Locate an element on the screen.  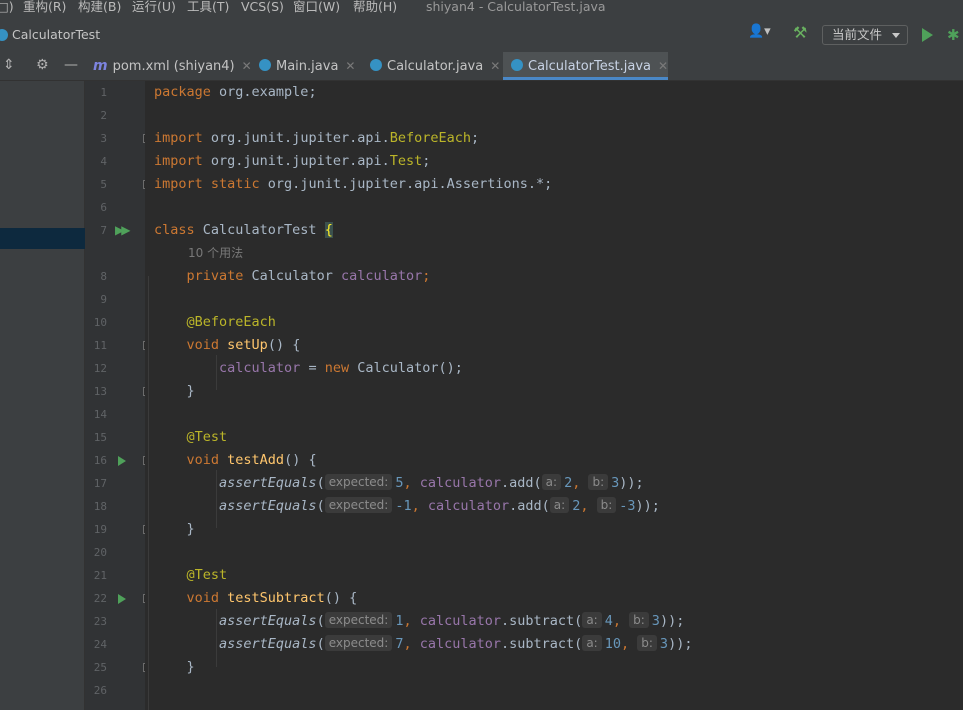
line-number: 25 is located at coordinates (100, 667).